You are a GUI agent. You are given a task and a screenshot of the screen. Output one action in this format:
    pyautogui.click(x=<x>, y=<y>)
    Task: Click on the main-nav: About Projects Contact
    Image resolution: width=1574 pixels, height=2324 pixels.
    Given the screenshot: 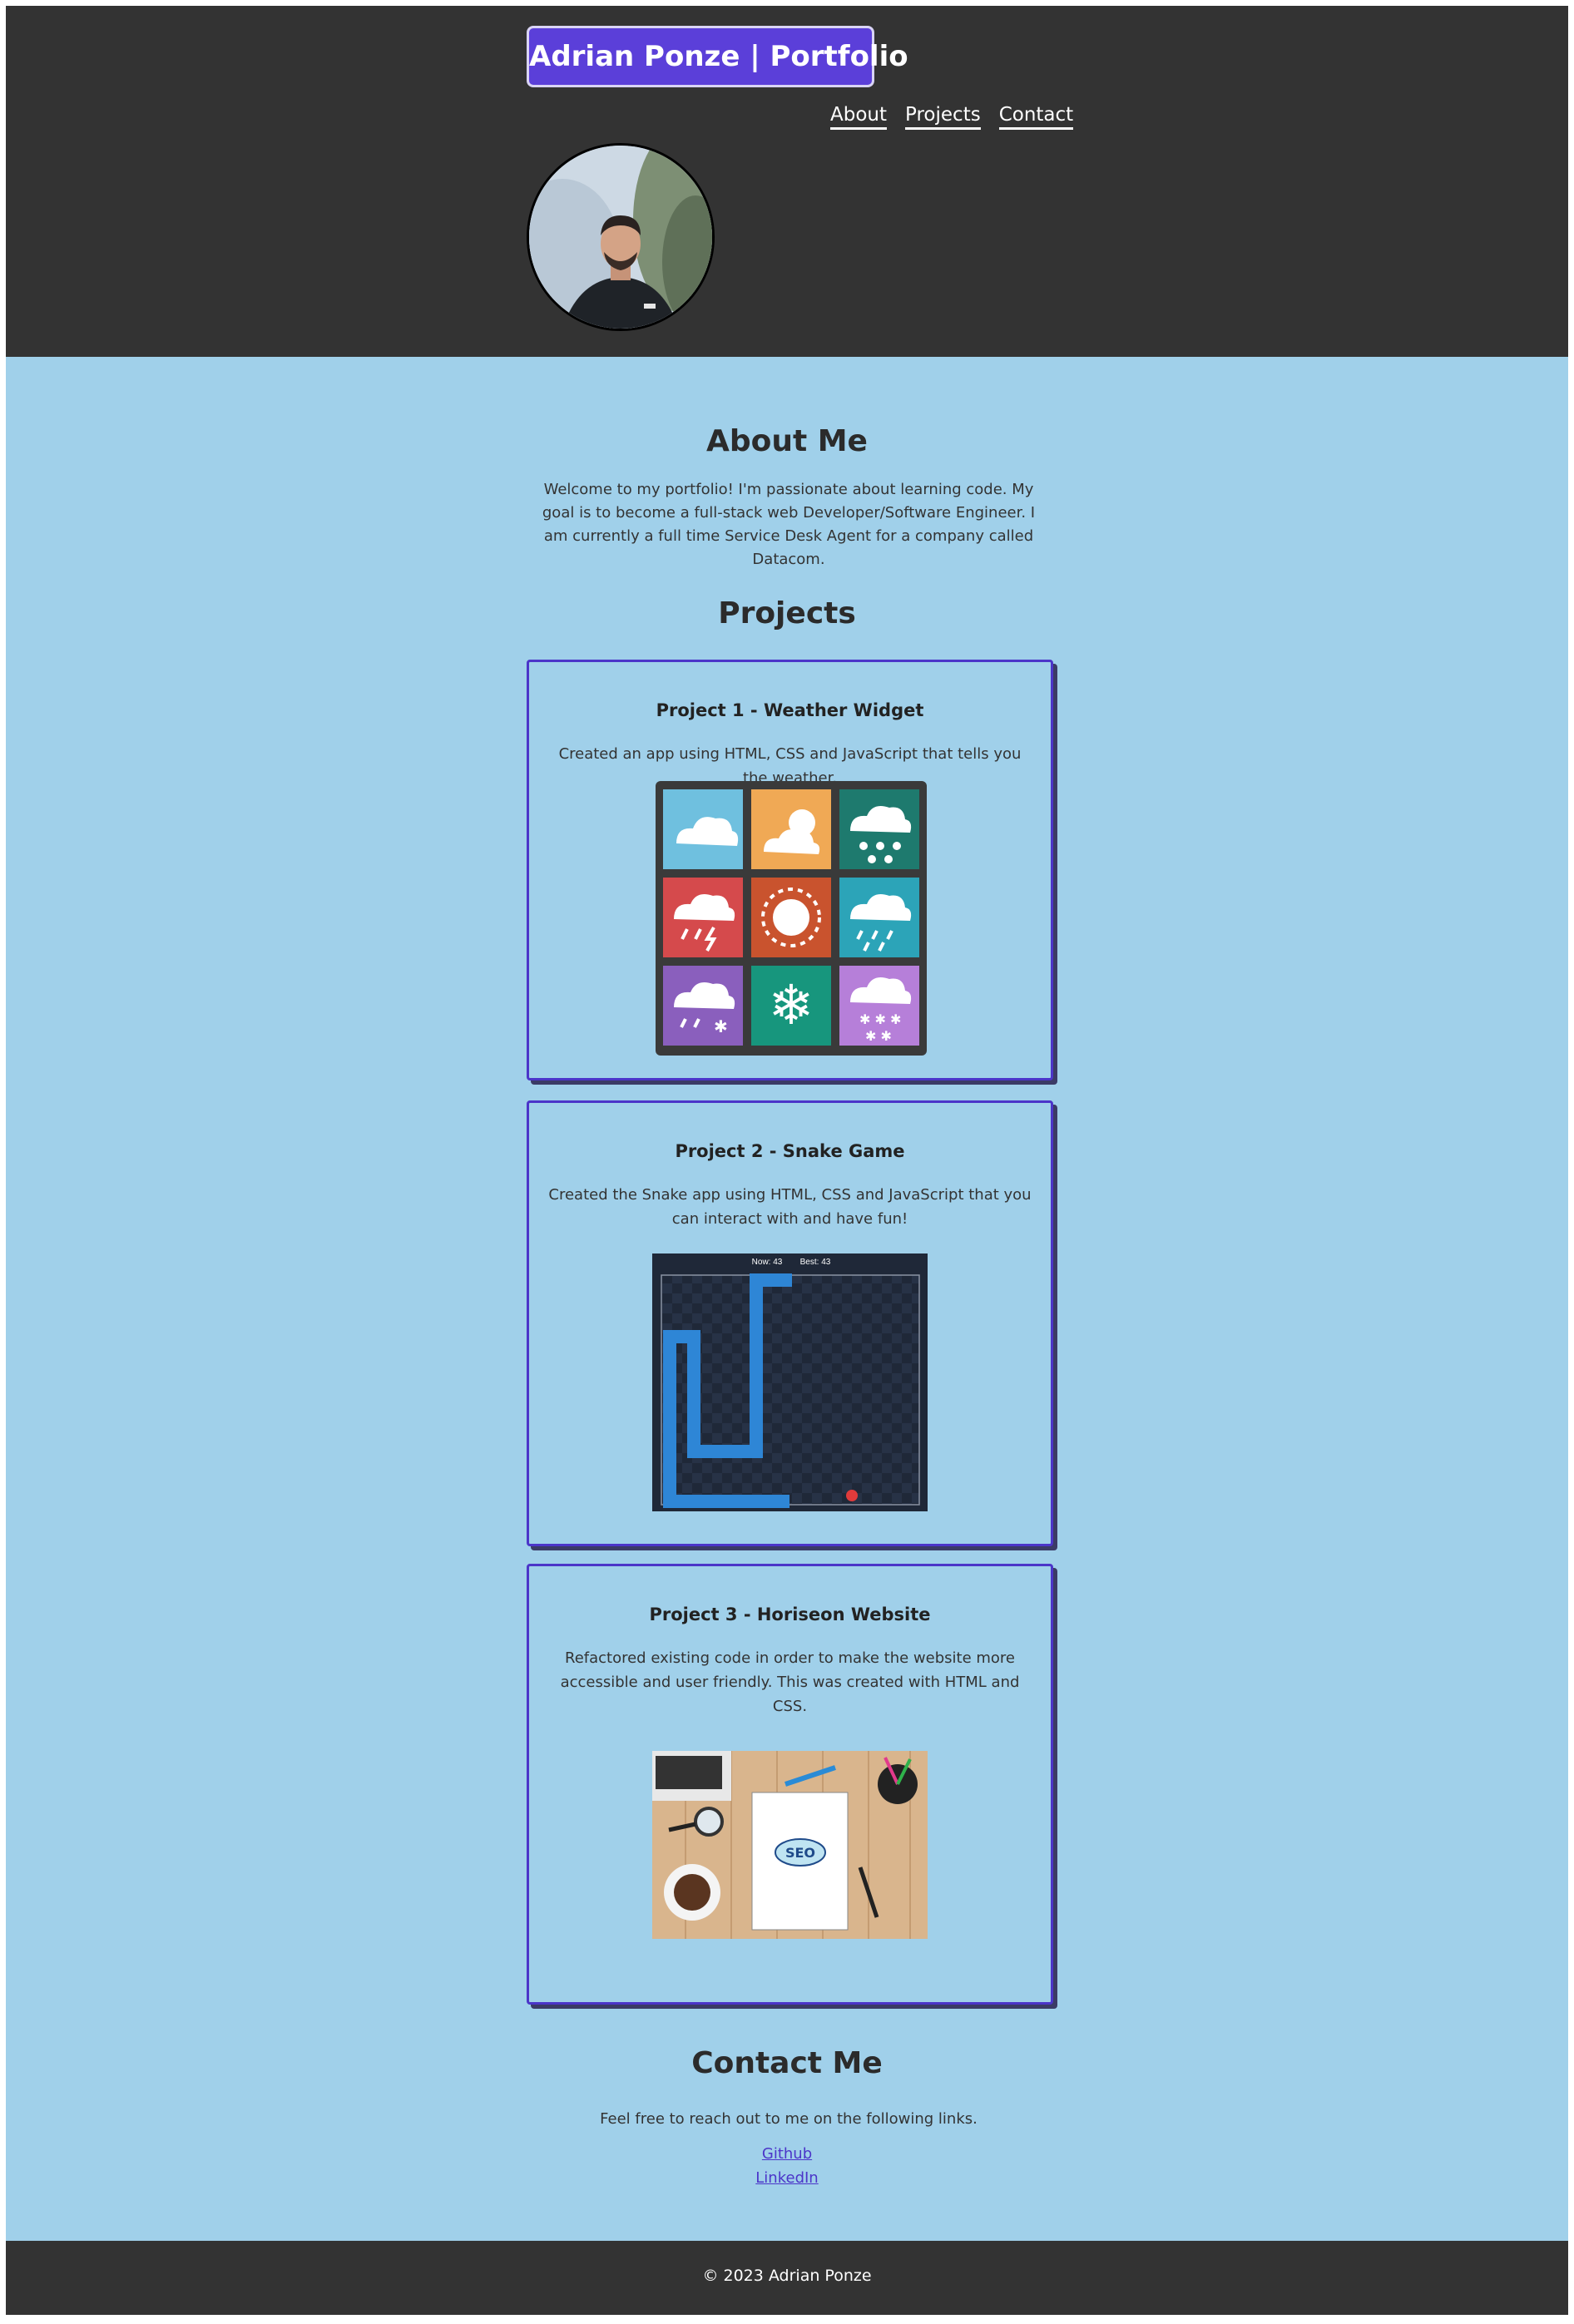 What is the action you would take?
    pyautogui.click(x=952, y=117)
    